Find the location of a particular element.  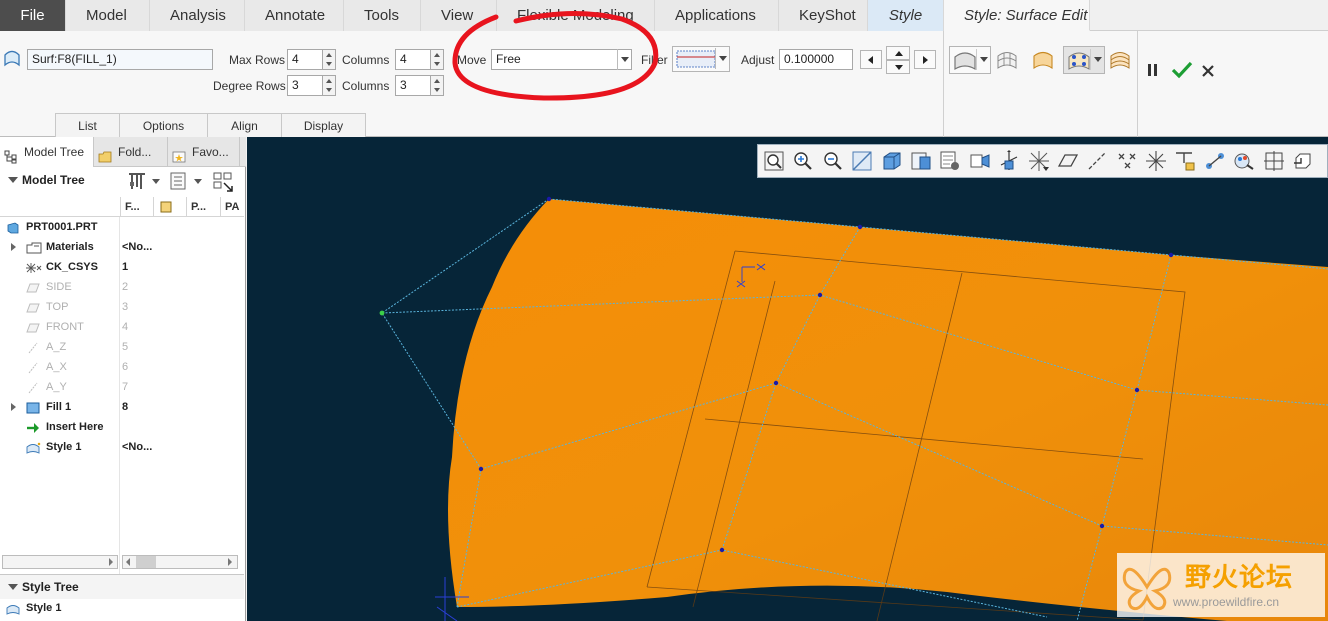

refit-icon is located at coordinates (774, 161).